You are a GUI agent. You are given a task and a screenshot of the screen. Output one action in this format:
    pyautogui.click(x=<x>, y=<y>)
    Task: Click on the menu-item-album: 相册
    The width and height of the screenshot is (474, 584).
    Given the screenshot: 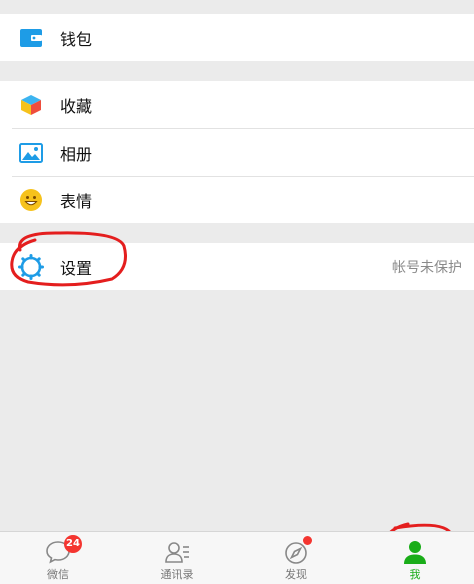 What is the action you would take?
    pyautogui.click(x=237, y=152)
    